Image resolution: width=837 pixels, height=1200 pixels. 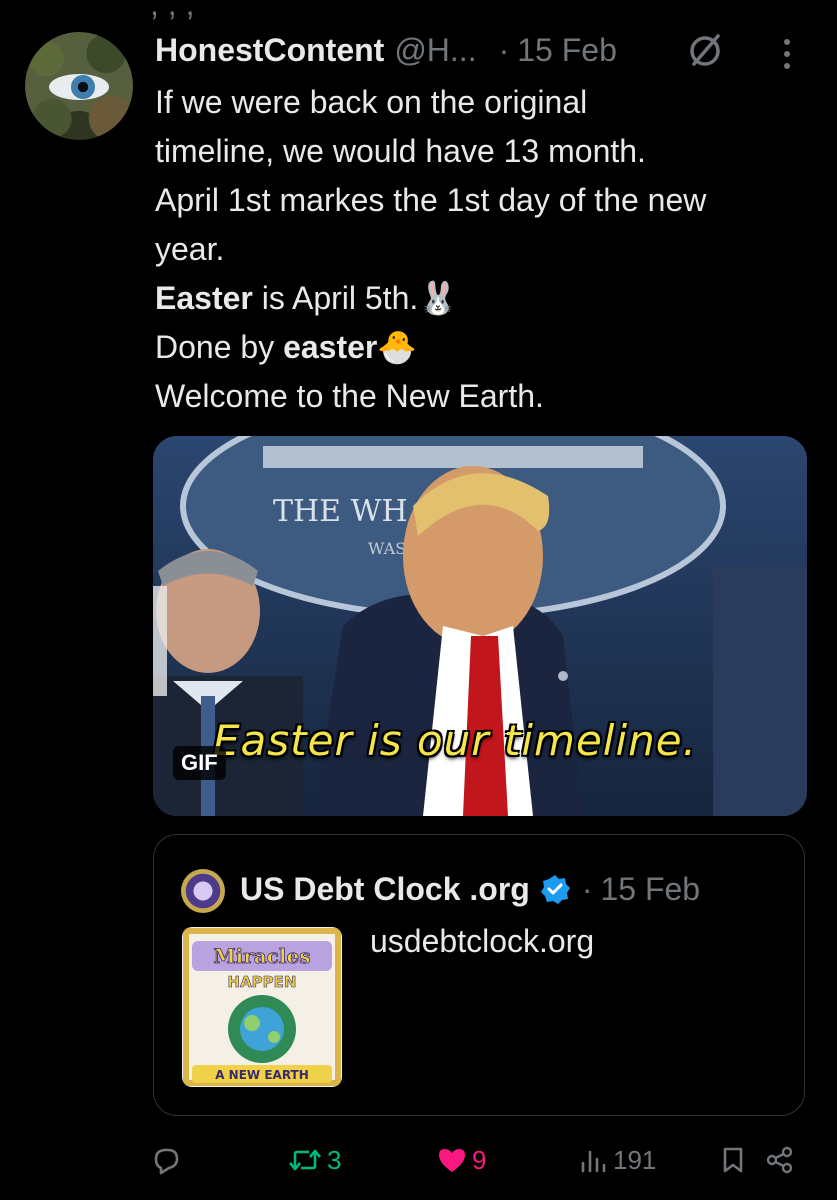 I want to click on quote-author-name: US Debt Clock .org, so click(x=385, y=889).